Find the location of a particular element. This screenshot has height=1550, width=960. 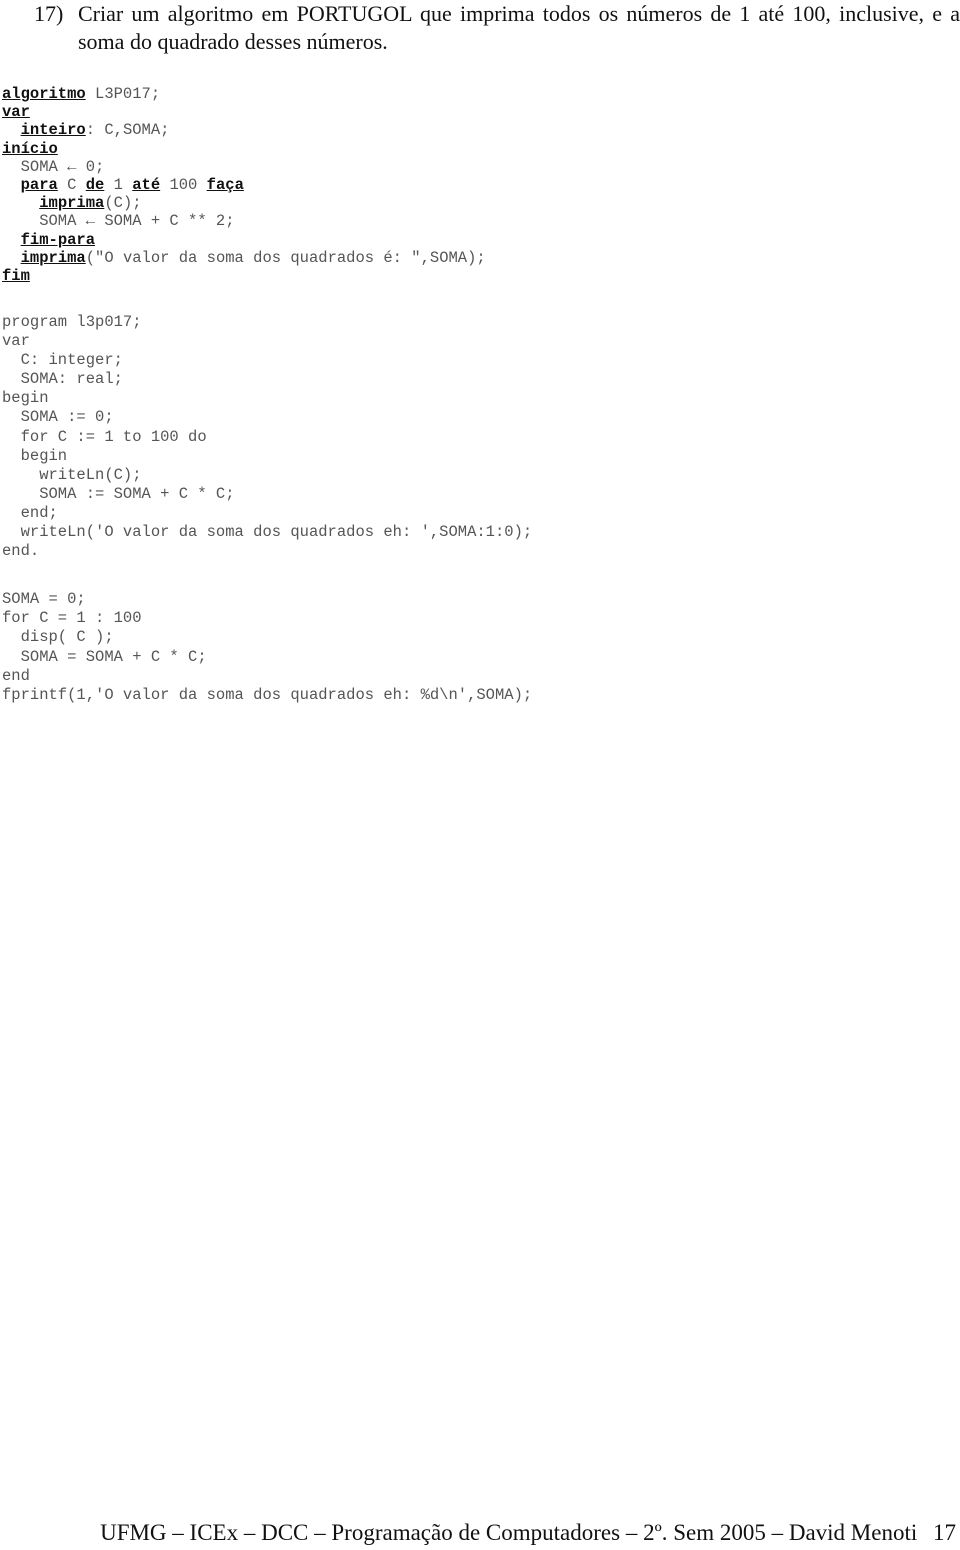

portugol-code-line: fim-para is located at coordinates (244, 240).